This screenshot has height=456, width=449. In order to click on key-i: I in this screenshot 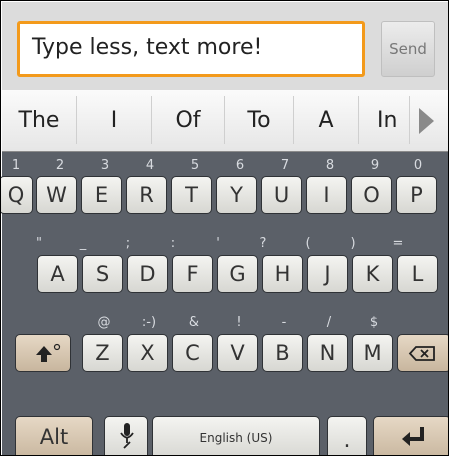, I will do `click(326, 195)`.